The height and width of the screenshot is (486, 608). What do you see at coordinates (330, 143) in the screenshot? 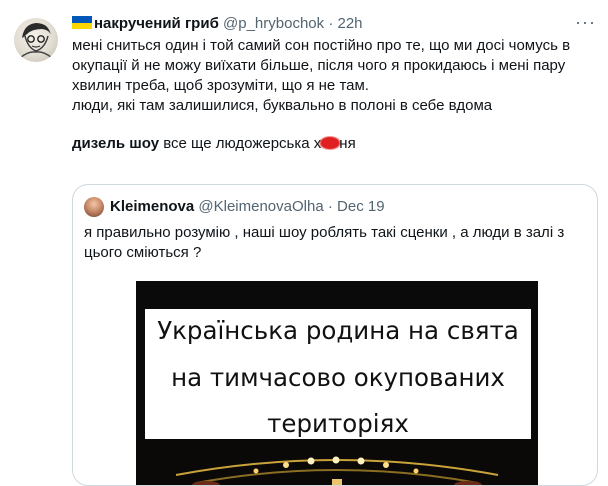
I see `censor-mark` at bounding box center [330, 143].